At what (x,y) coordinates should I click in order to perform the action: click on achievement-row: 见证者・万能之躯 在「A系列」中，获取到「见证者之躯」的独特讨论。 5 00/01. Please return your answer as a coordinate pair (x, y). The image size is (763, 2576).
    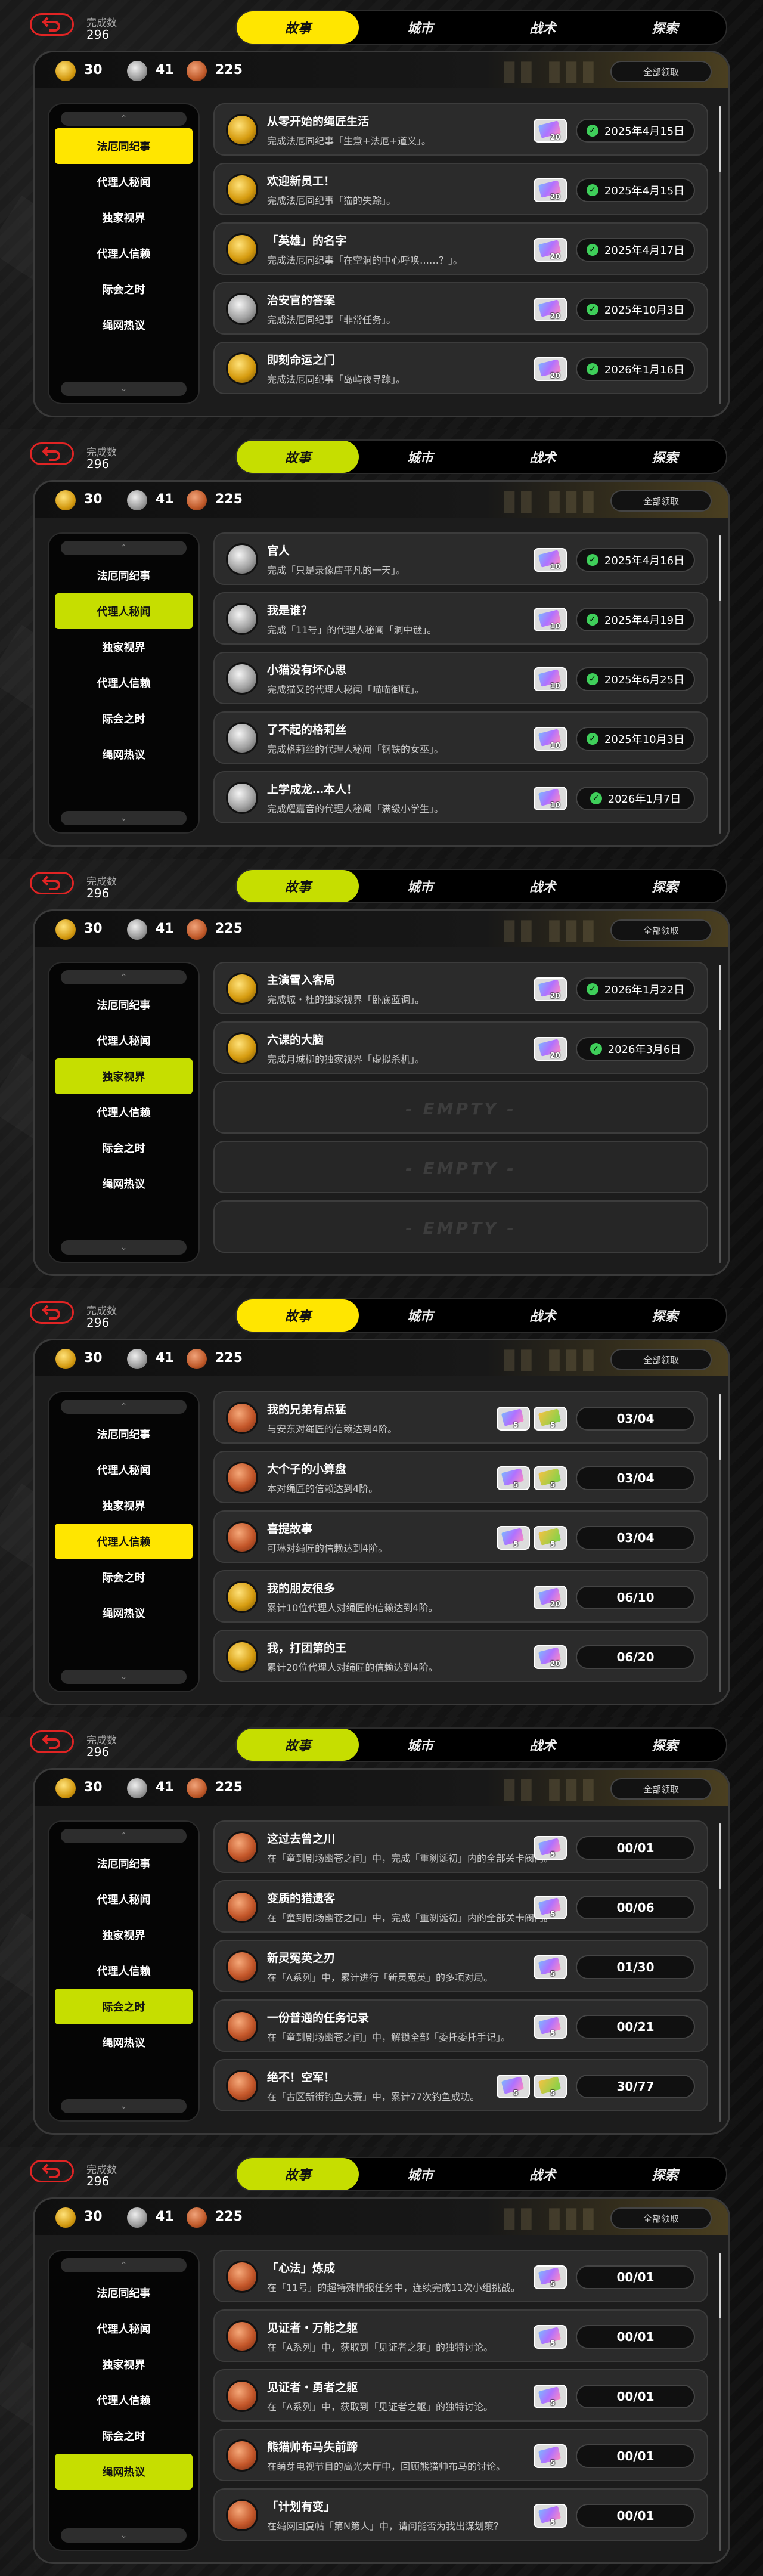
    Looking at the image, I should click on (460, 2336).